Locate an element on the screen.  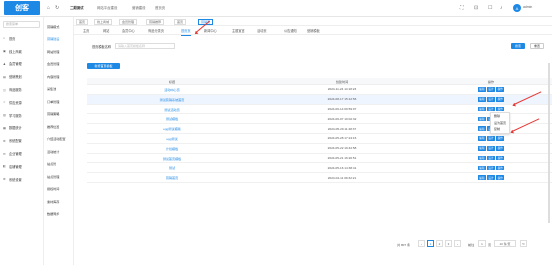
goto-page-input: 1 is located at coordinates (482, 243).